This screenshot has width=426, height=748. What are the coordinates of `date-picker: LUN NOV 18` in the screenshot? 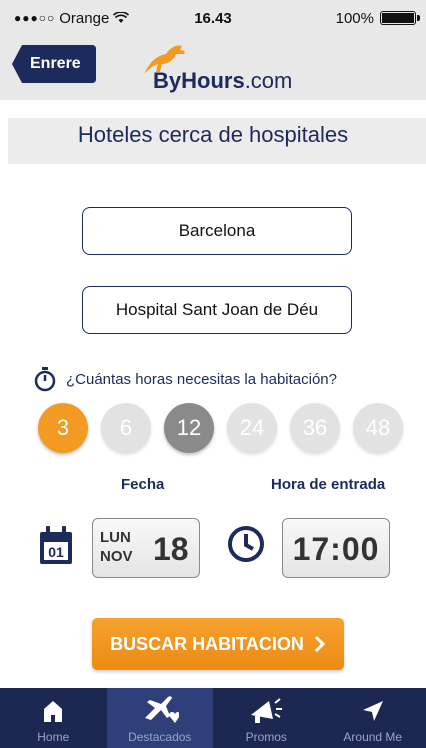 It's located at (146, 548).